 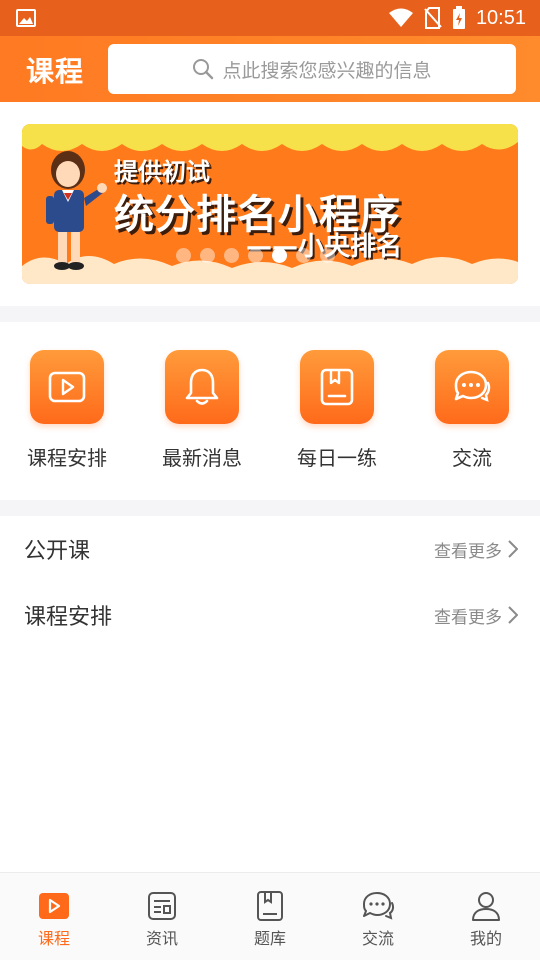 I want to click on tab-label: 我的, so click(x=485, y=938).